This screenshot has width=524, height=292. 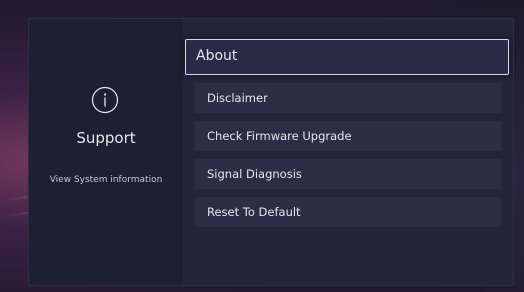 I want to click on category-subtitle: View System information, so click(x=106, y=180).